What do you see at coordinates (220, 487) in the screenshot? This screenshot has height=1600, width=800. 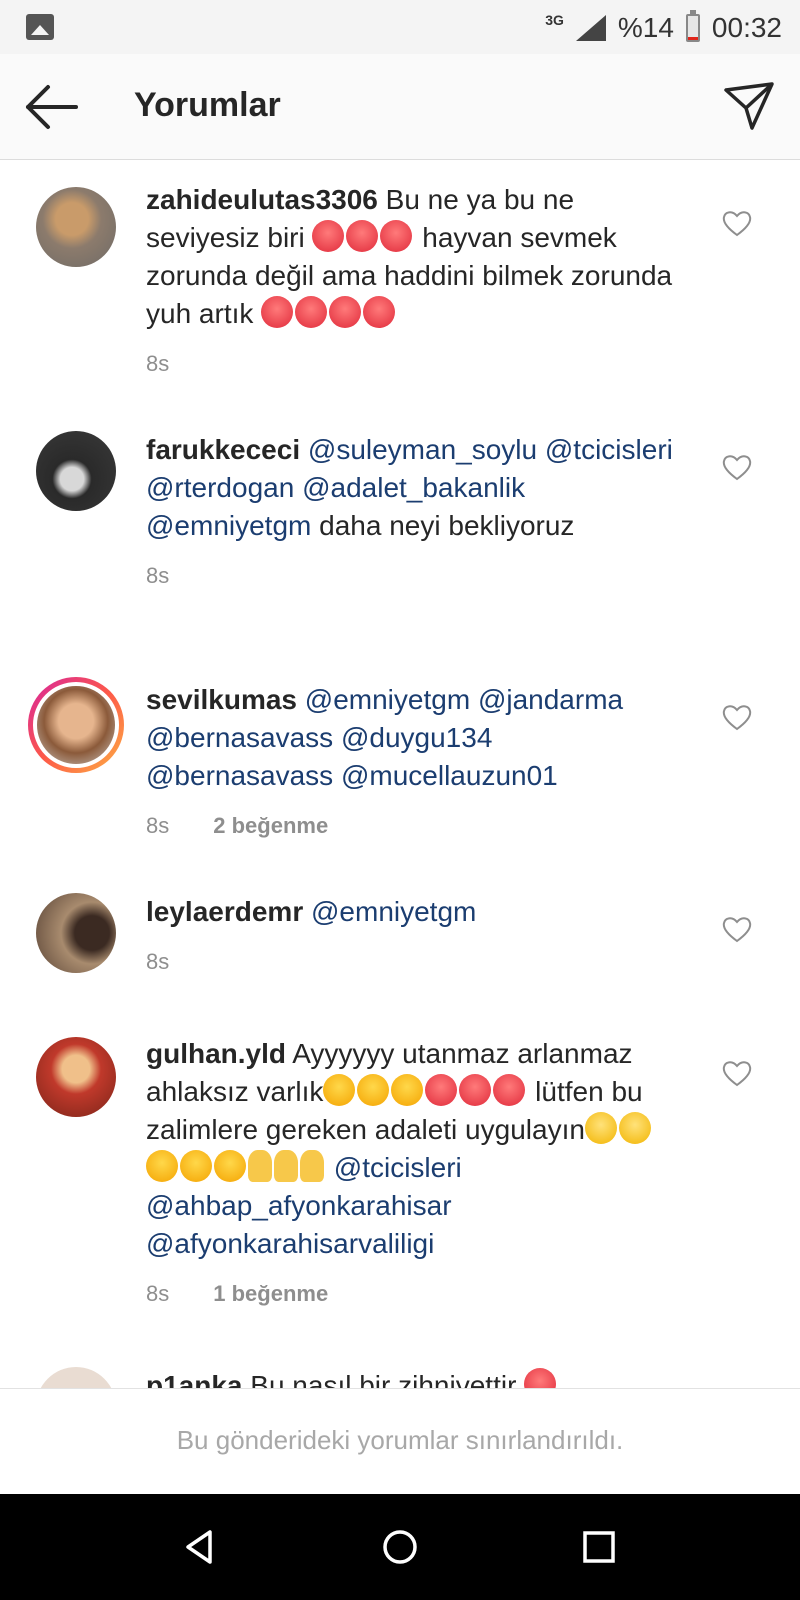 I see `mention-link: @rterdogan` at bounding box center [220, 487].